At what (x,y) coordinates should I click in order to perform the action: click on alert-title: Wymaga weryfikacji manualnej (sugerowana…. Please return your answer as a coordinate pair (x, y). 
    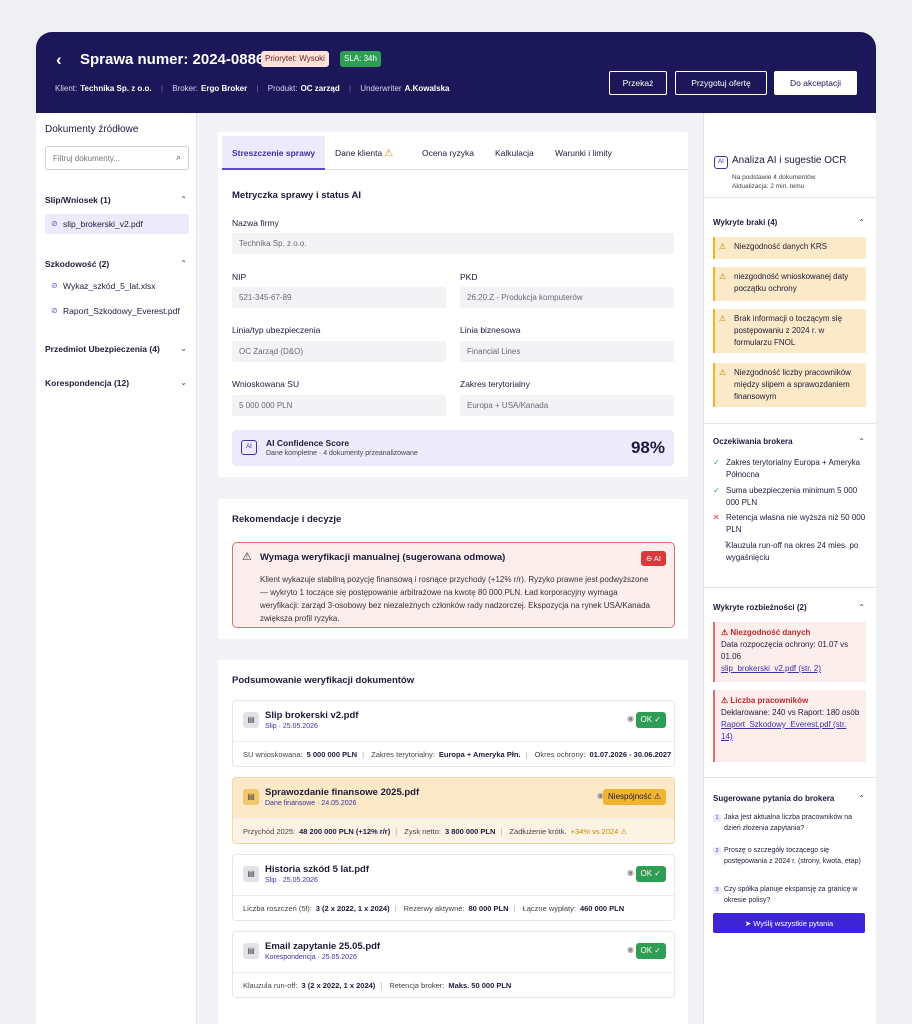
    Looking at the image, I should click on (383, 557).